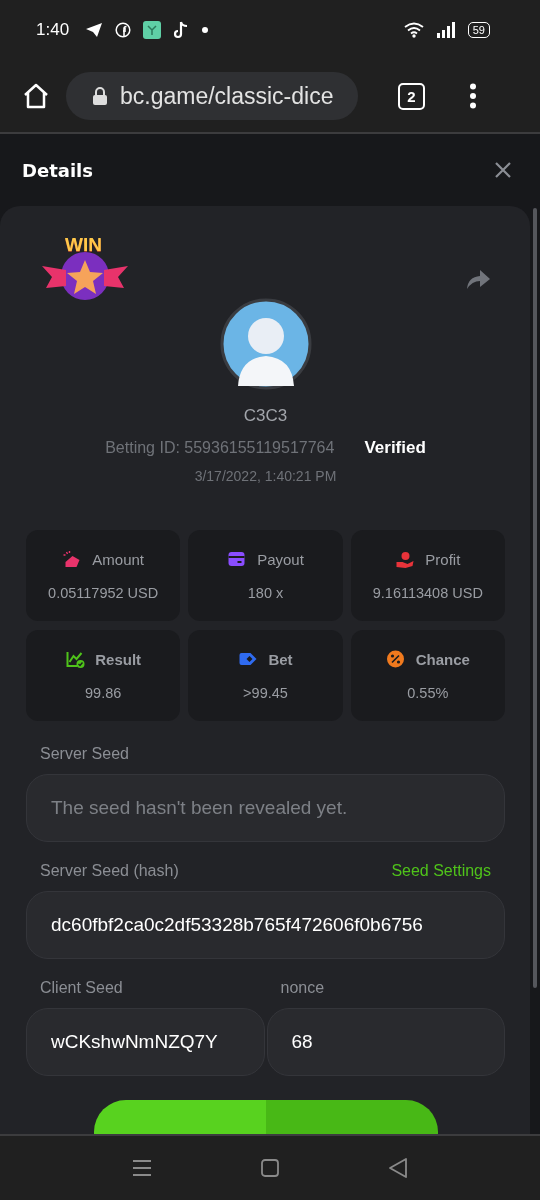  I want to click on stat-label: Result, so click(118, 659).